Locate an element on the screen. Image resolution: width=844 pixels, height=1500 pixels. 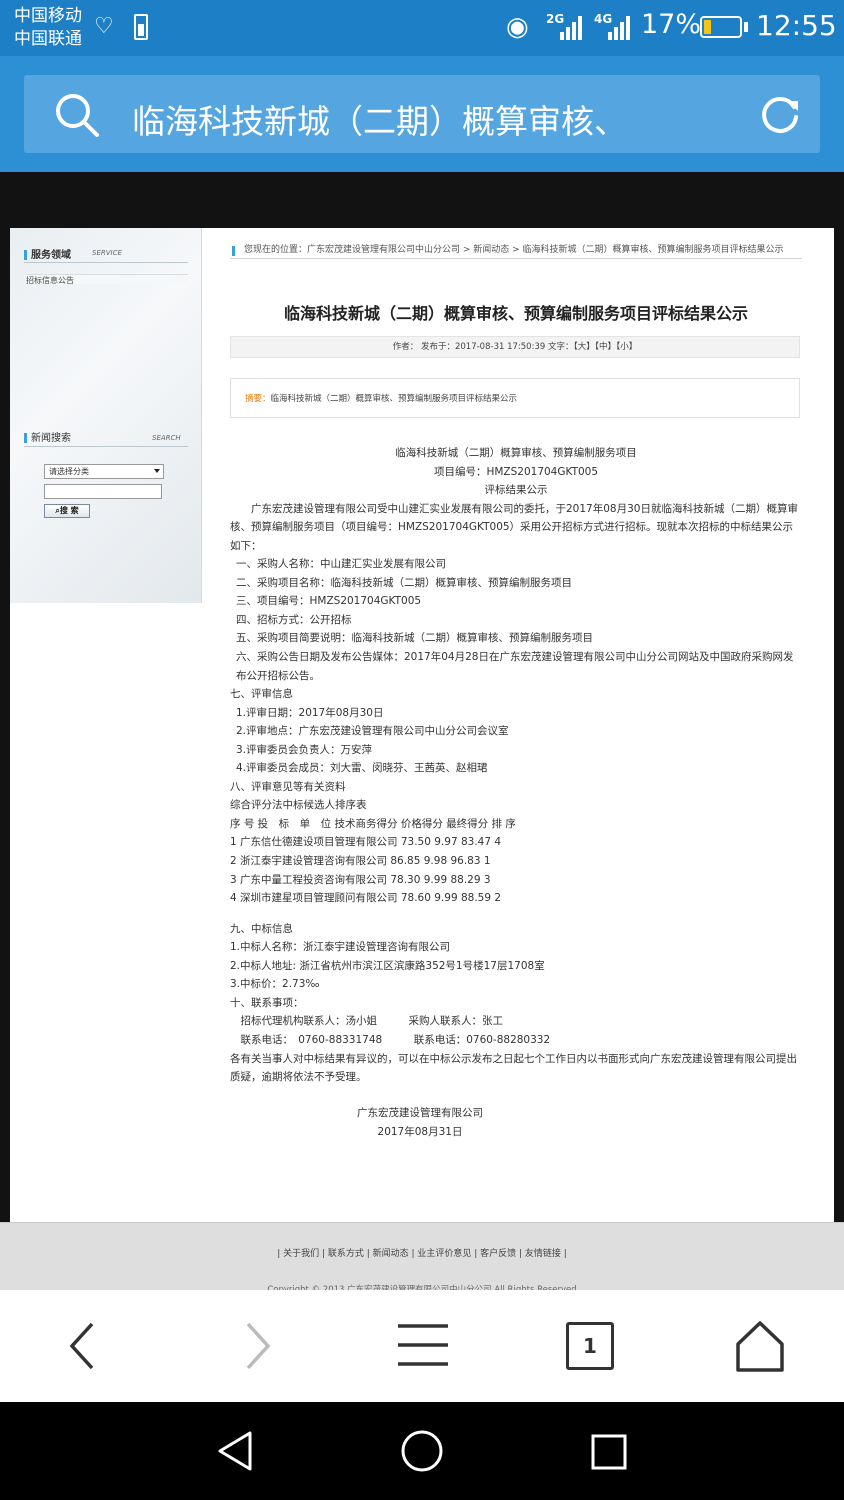
search-icon is located at coordinates (77, 115).